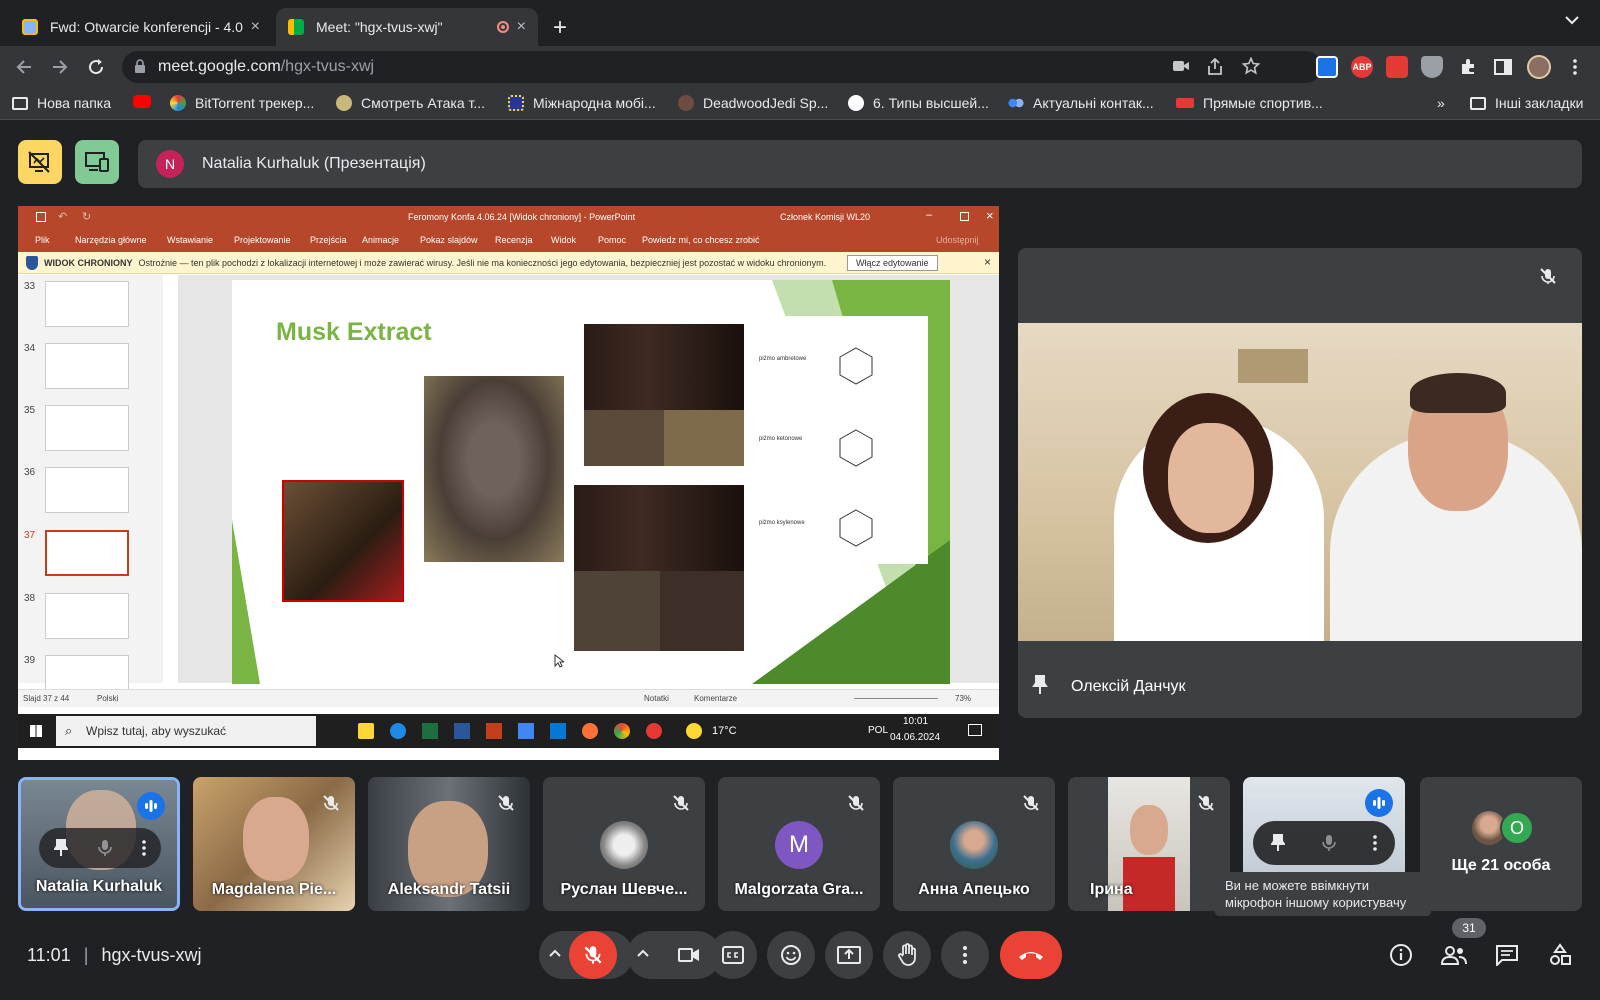 The image size is (1600, 1000). What do you see at coordinates (1501, 844) in the screenshot?
I see `more-participants-tile: O Ще 21 особа` at bounding box center [1501, 844].